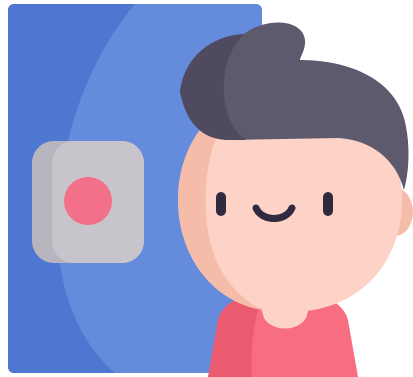 The width and height of the screenshot is (413, 377). I want to click on door-lock-button, so click(88, 201).